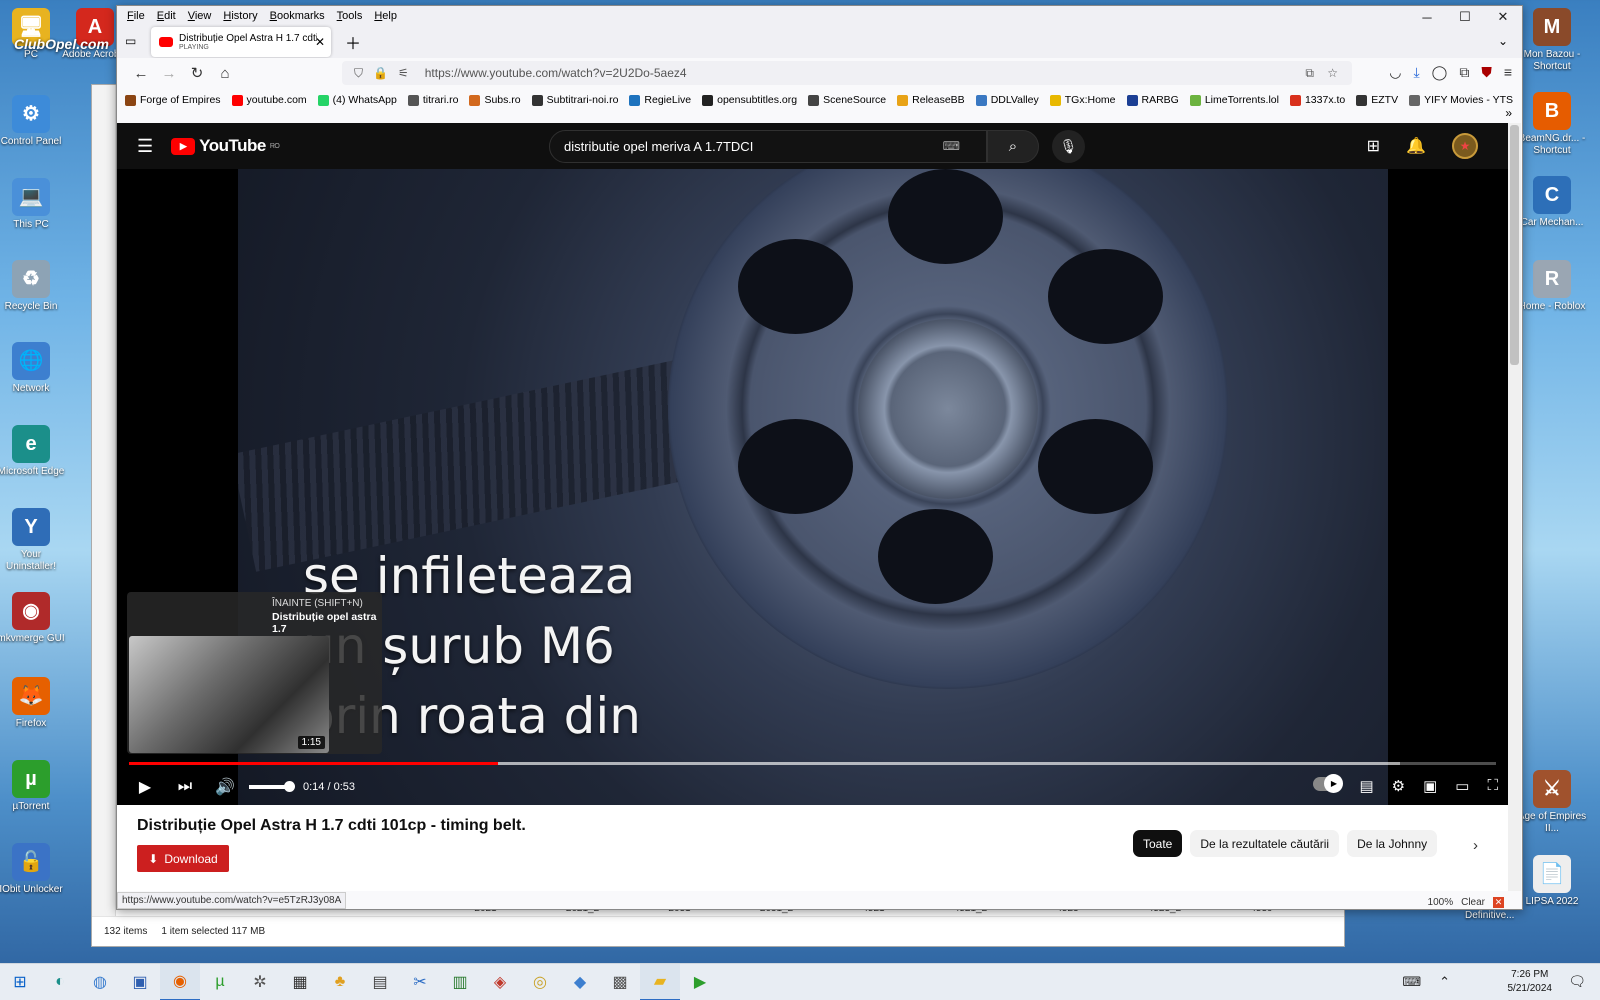 Image resolution: width=1600 pixels, height=1000 pixels. What do you see at coordinates (749, 100) in the screenshot?
I see `bookmark-item: opensubtitles.org` at bounding box center [749, 100].